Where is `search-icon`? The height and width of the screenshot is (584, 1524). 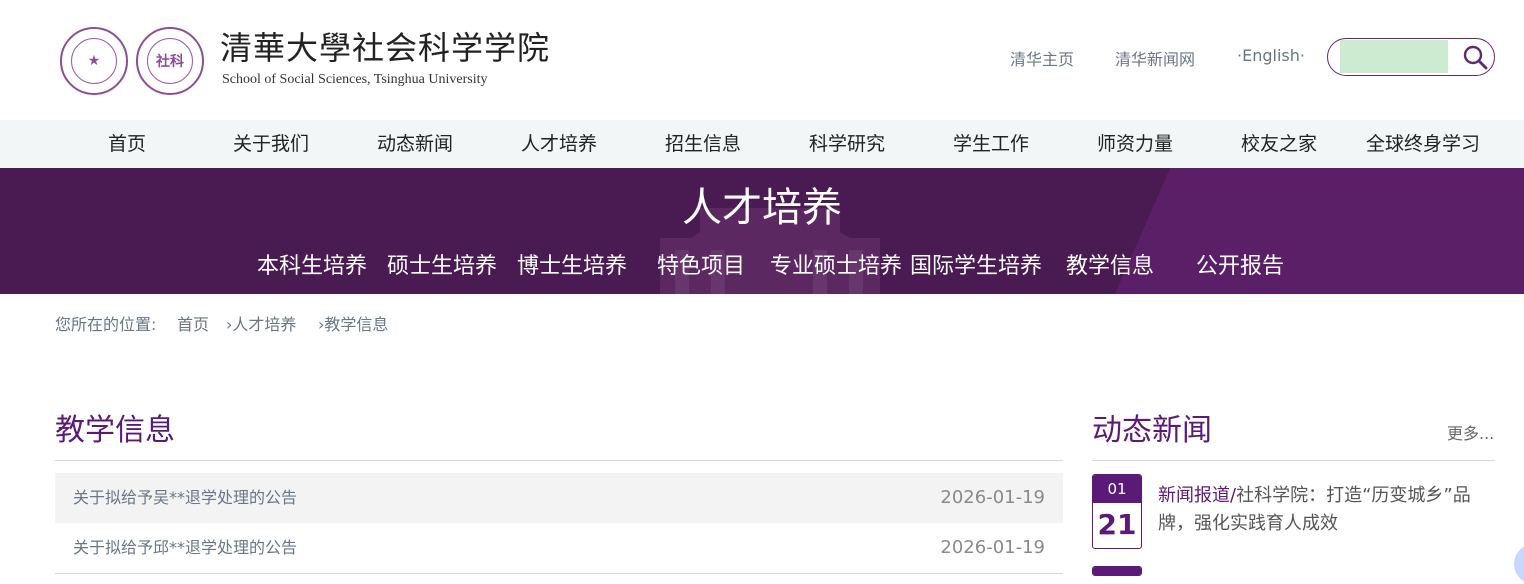
search-icon is located at coordinates (1475, 57).